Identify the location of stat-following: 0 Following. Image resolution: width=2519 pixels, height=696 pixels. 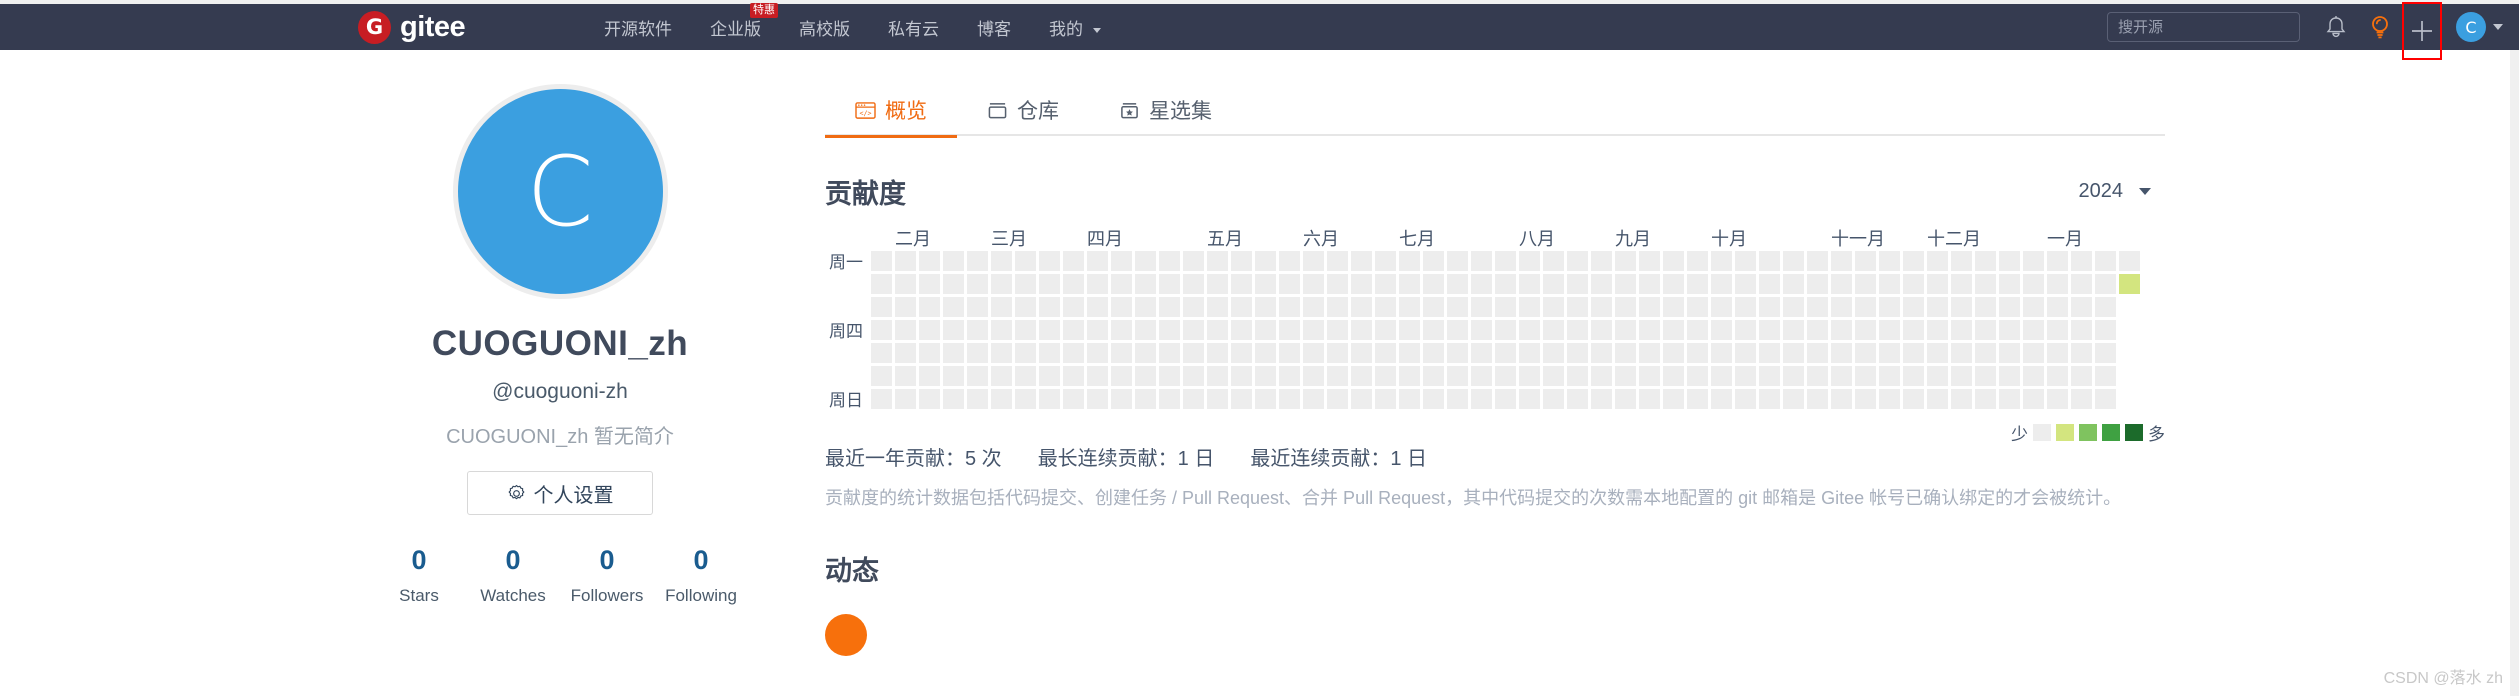
(701, 575).